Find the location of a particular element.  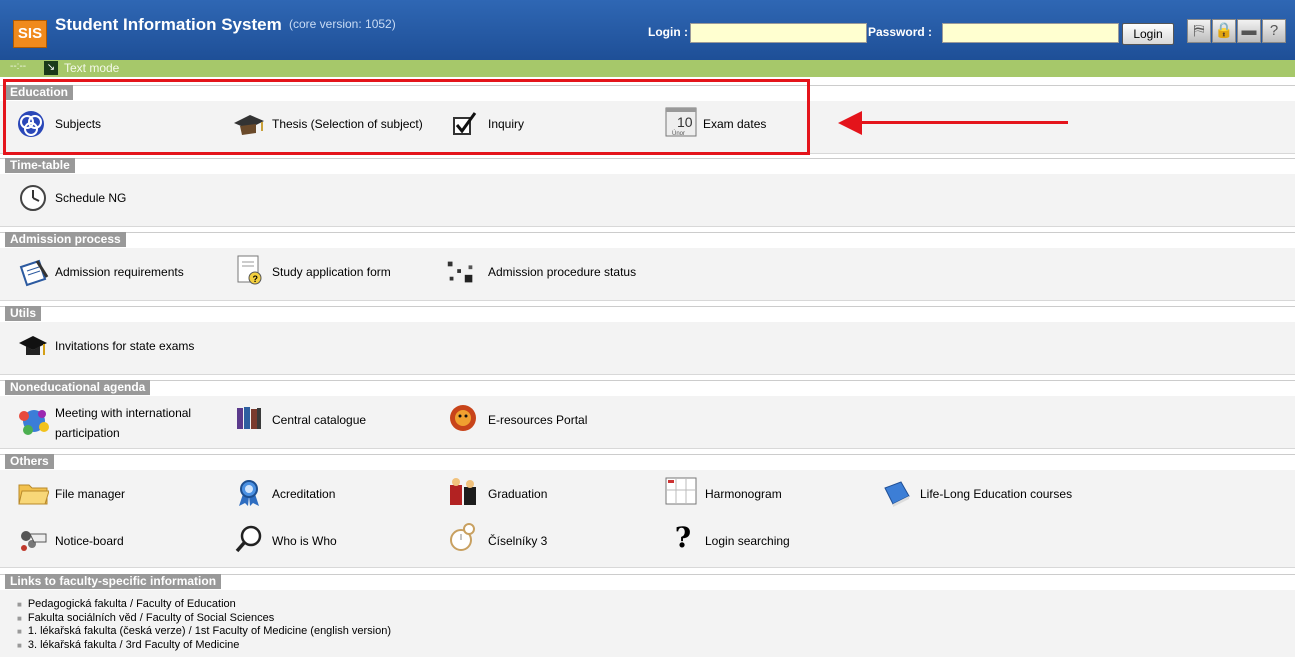

magnifier-icon is located at coordinates (249, 539).